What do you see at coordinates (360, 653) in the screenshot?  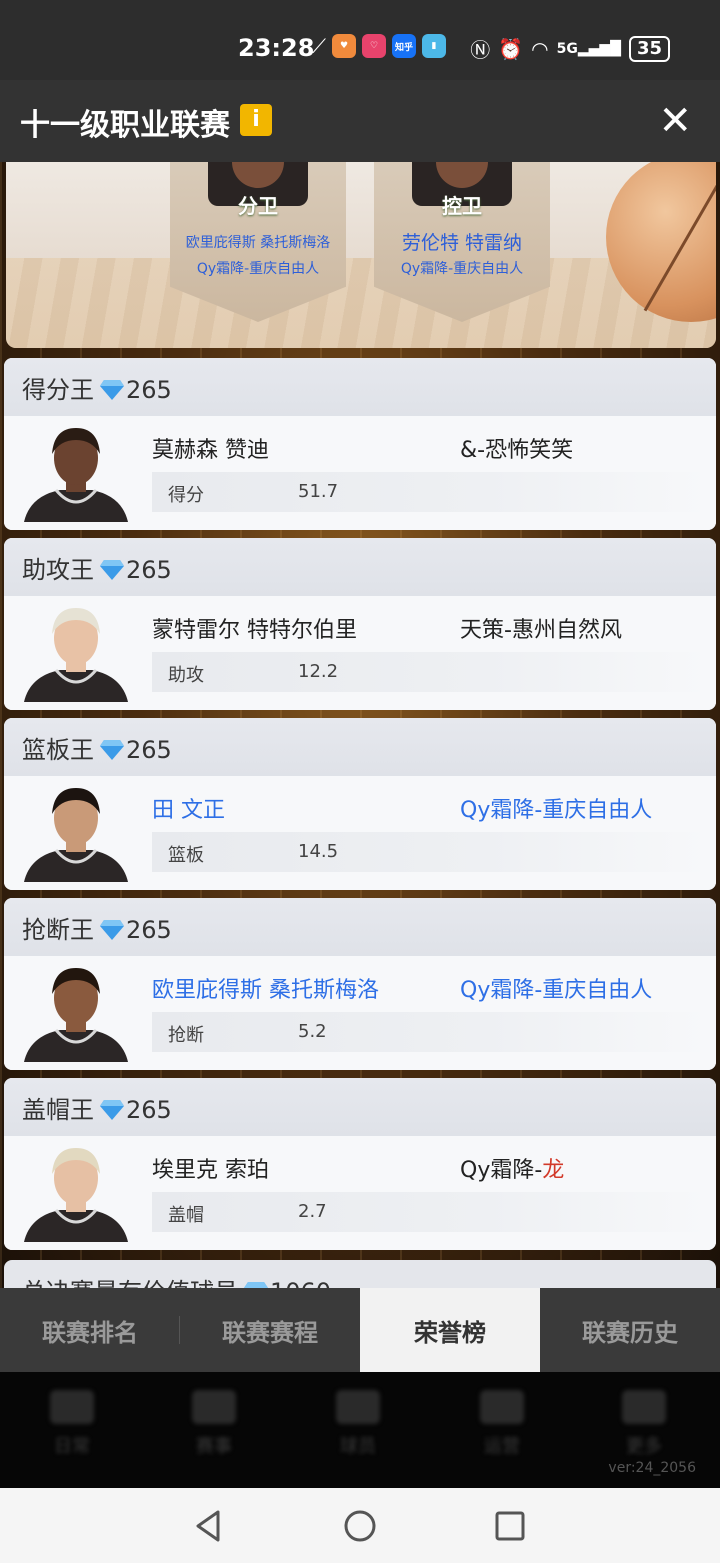 I see `award-body: 蒙特雷尔 特特尔伯里 天策-惠州自然风 助攻 12.2` at bounding box center [360, 653].